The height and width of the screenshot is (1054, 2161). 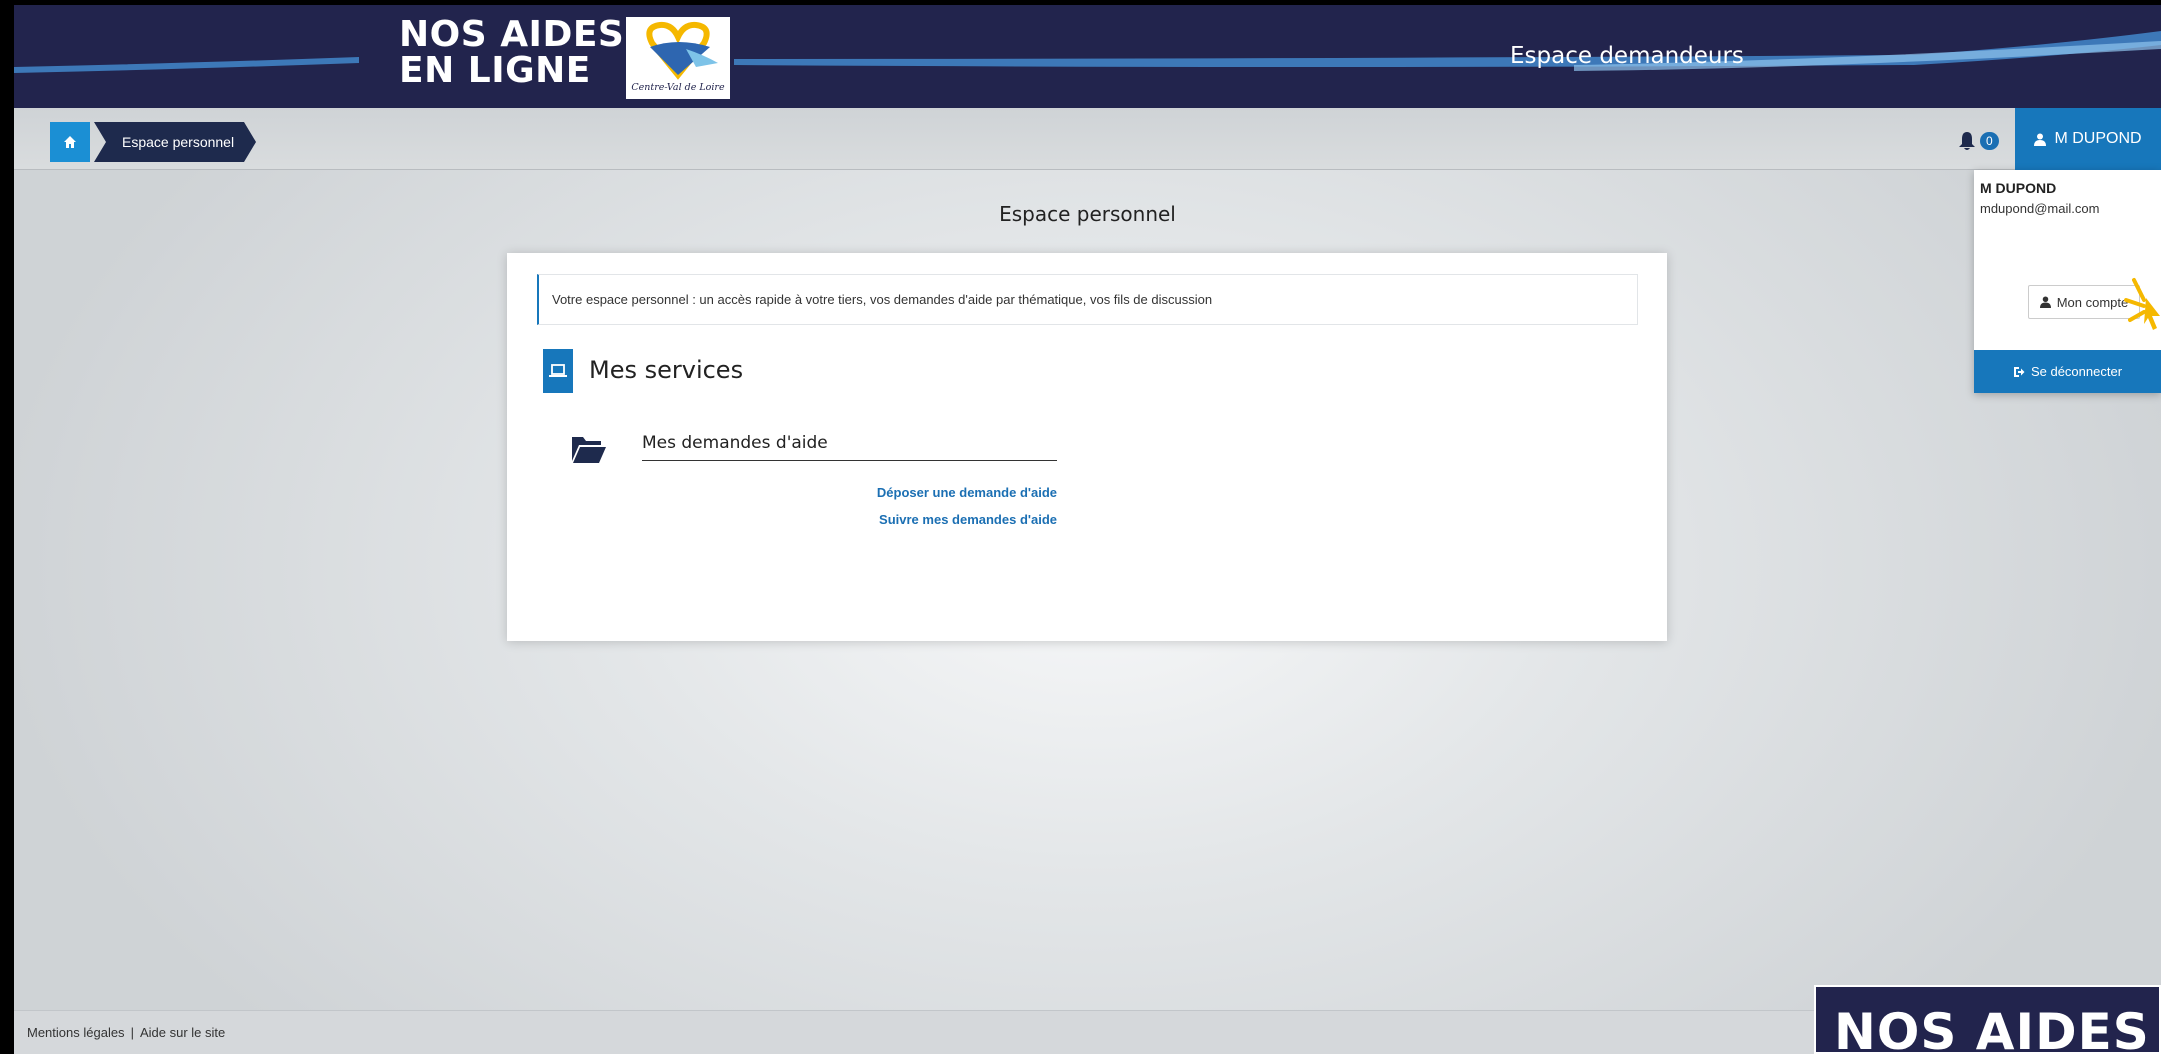 I want to click on logout-button: Se déconnecter, so click(x=2067, y=371).